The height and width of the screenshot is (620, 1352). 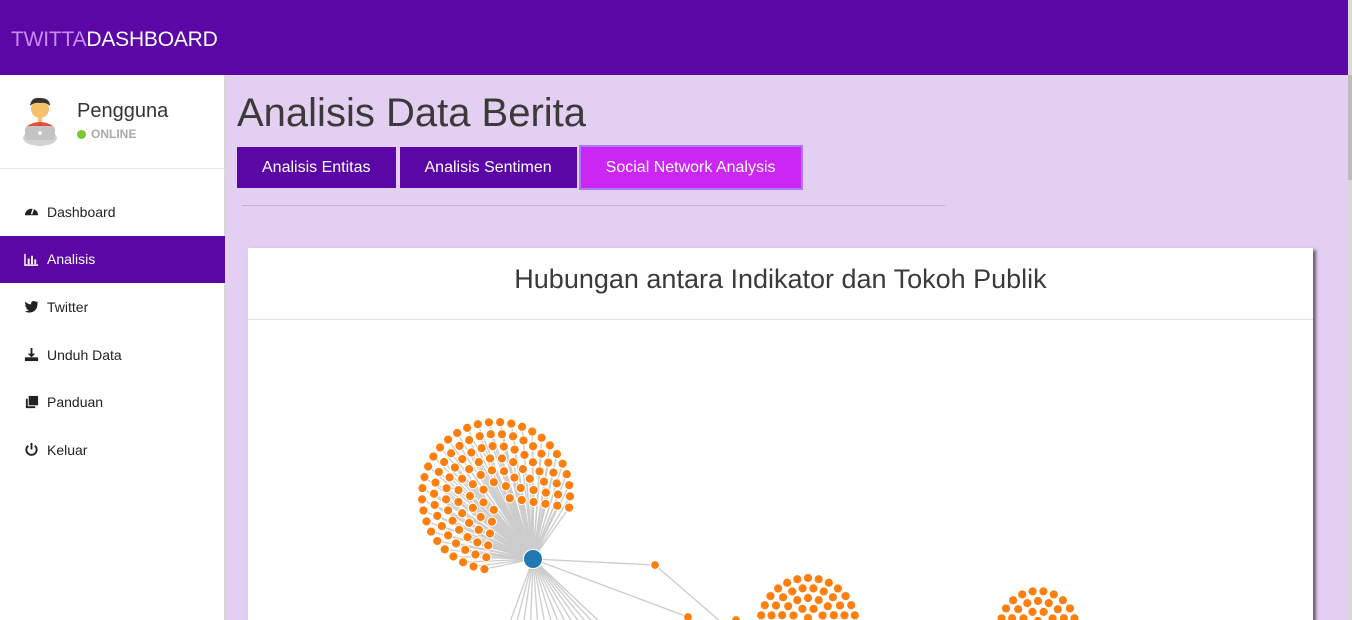 I want to click on page-scrollbar, so click(x=1350, y=310).